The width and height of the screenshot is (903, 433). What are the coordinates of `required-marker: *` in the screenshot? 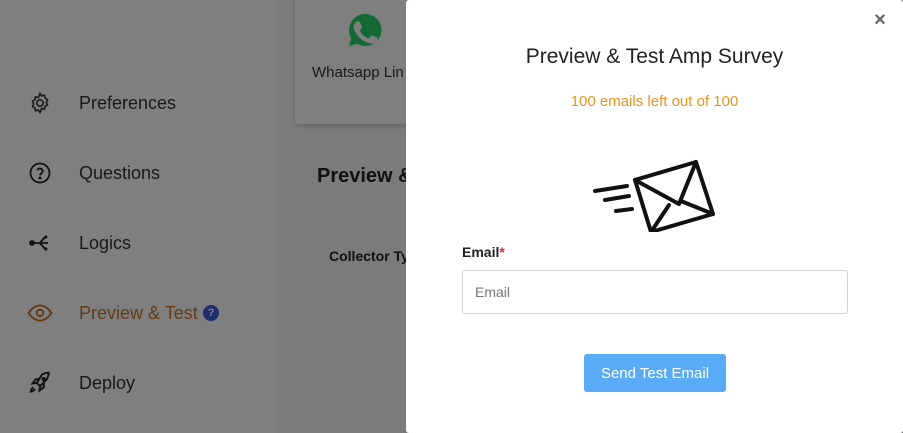 It's located at (502, 252).